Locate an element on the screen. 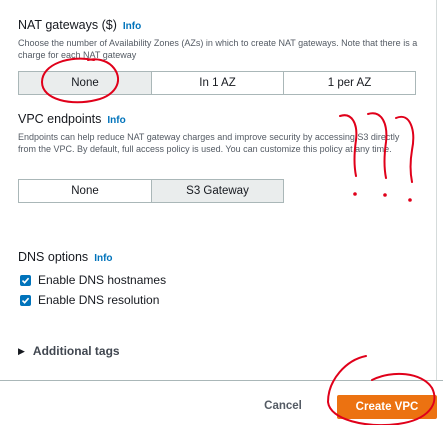 The height and width of the screenshot is (425, 443). nat-option-none: None is located at coordinates (85, 83).